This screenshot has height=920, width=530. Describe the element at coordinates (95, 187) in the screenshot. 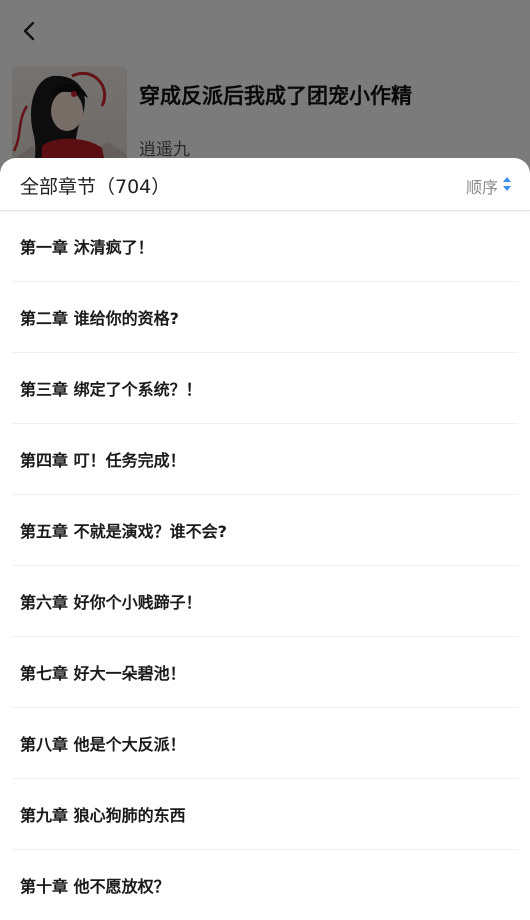

I see `chapter-count-title: 全部章节（704）` at that location.